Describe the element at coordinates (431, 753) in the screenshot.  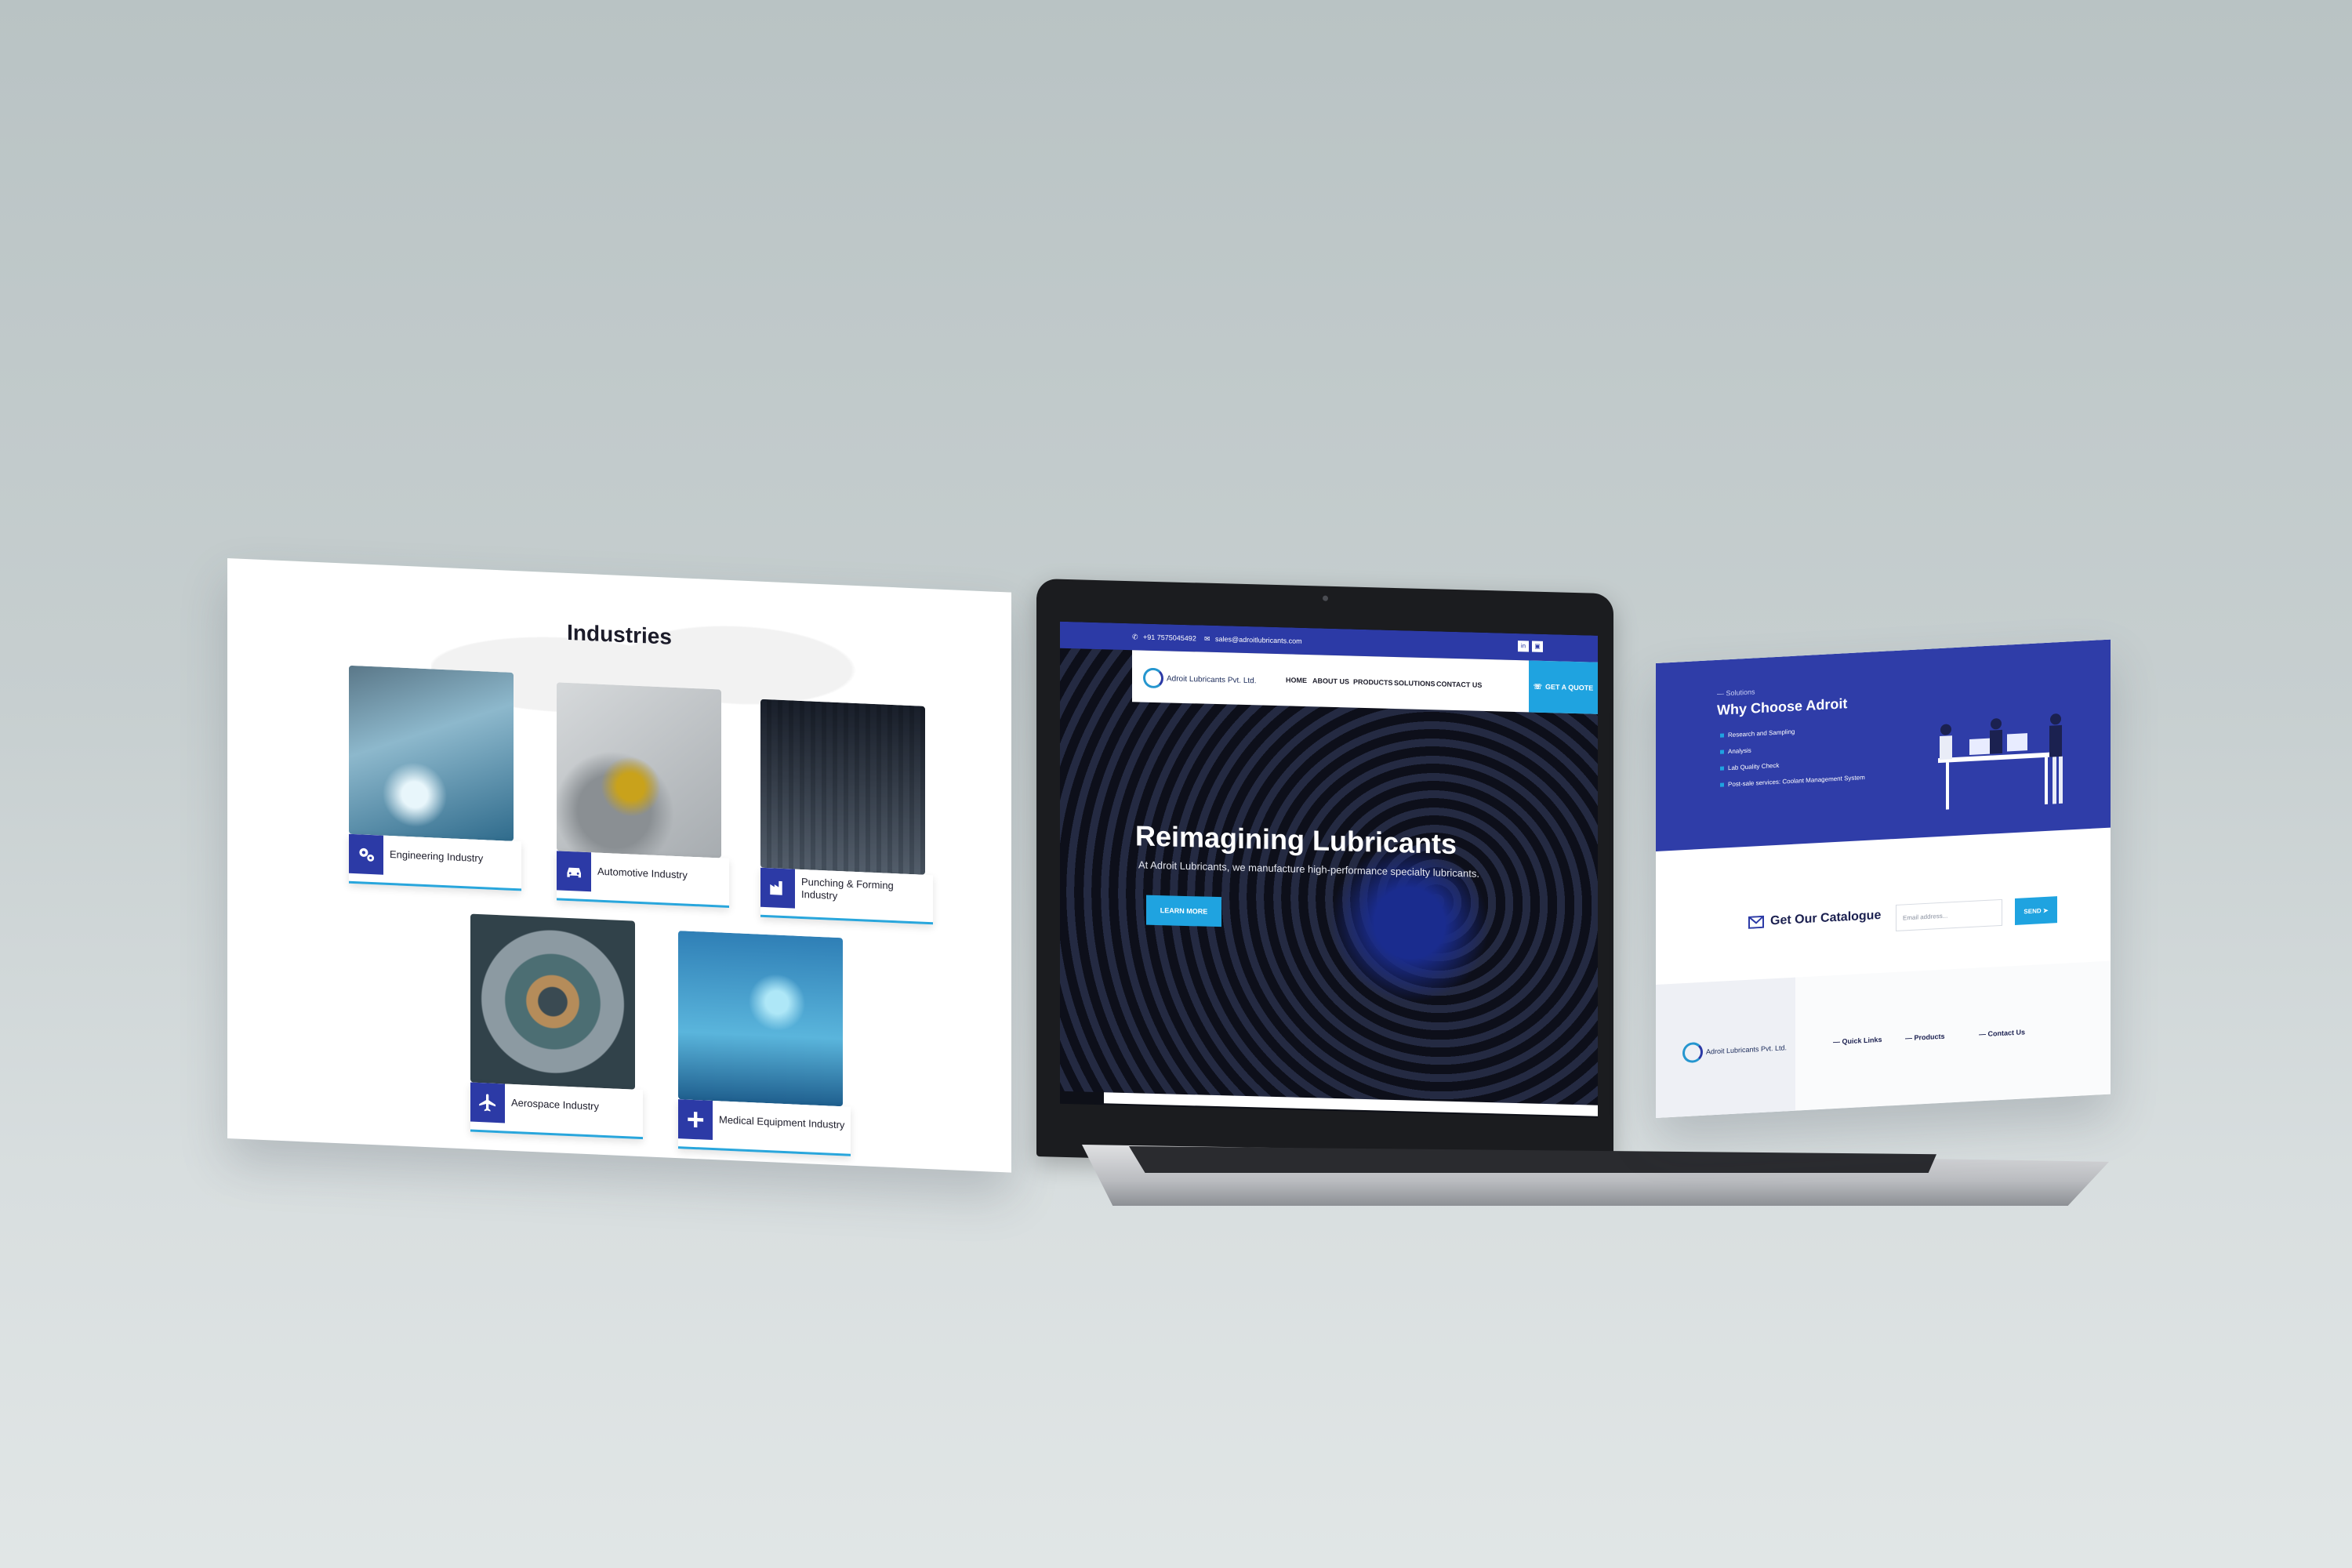
I see `engineering-image` at that location.